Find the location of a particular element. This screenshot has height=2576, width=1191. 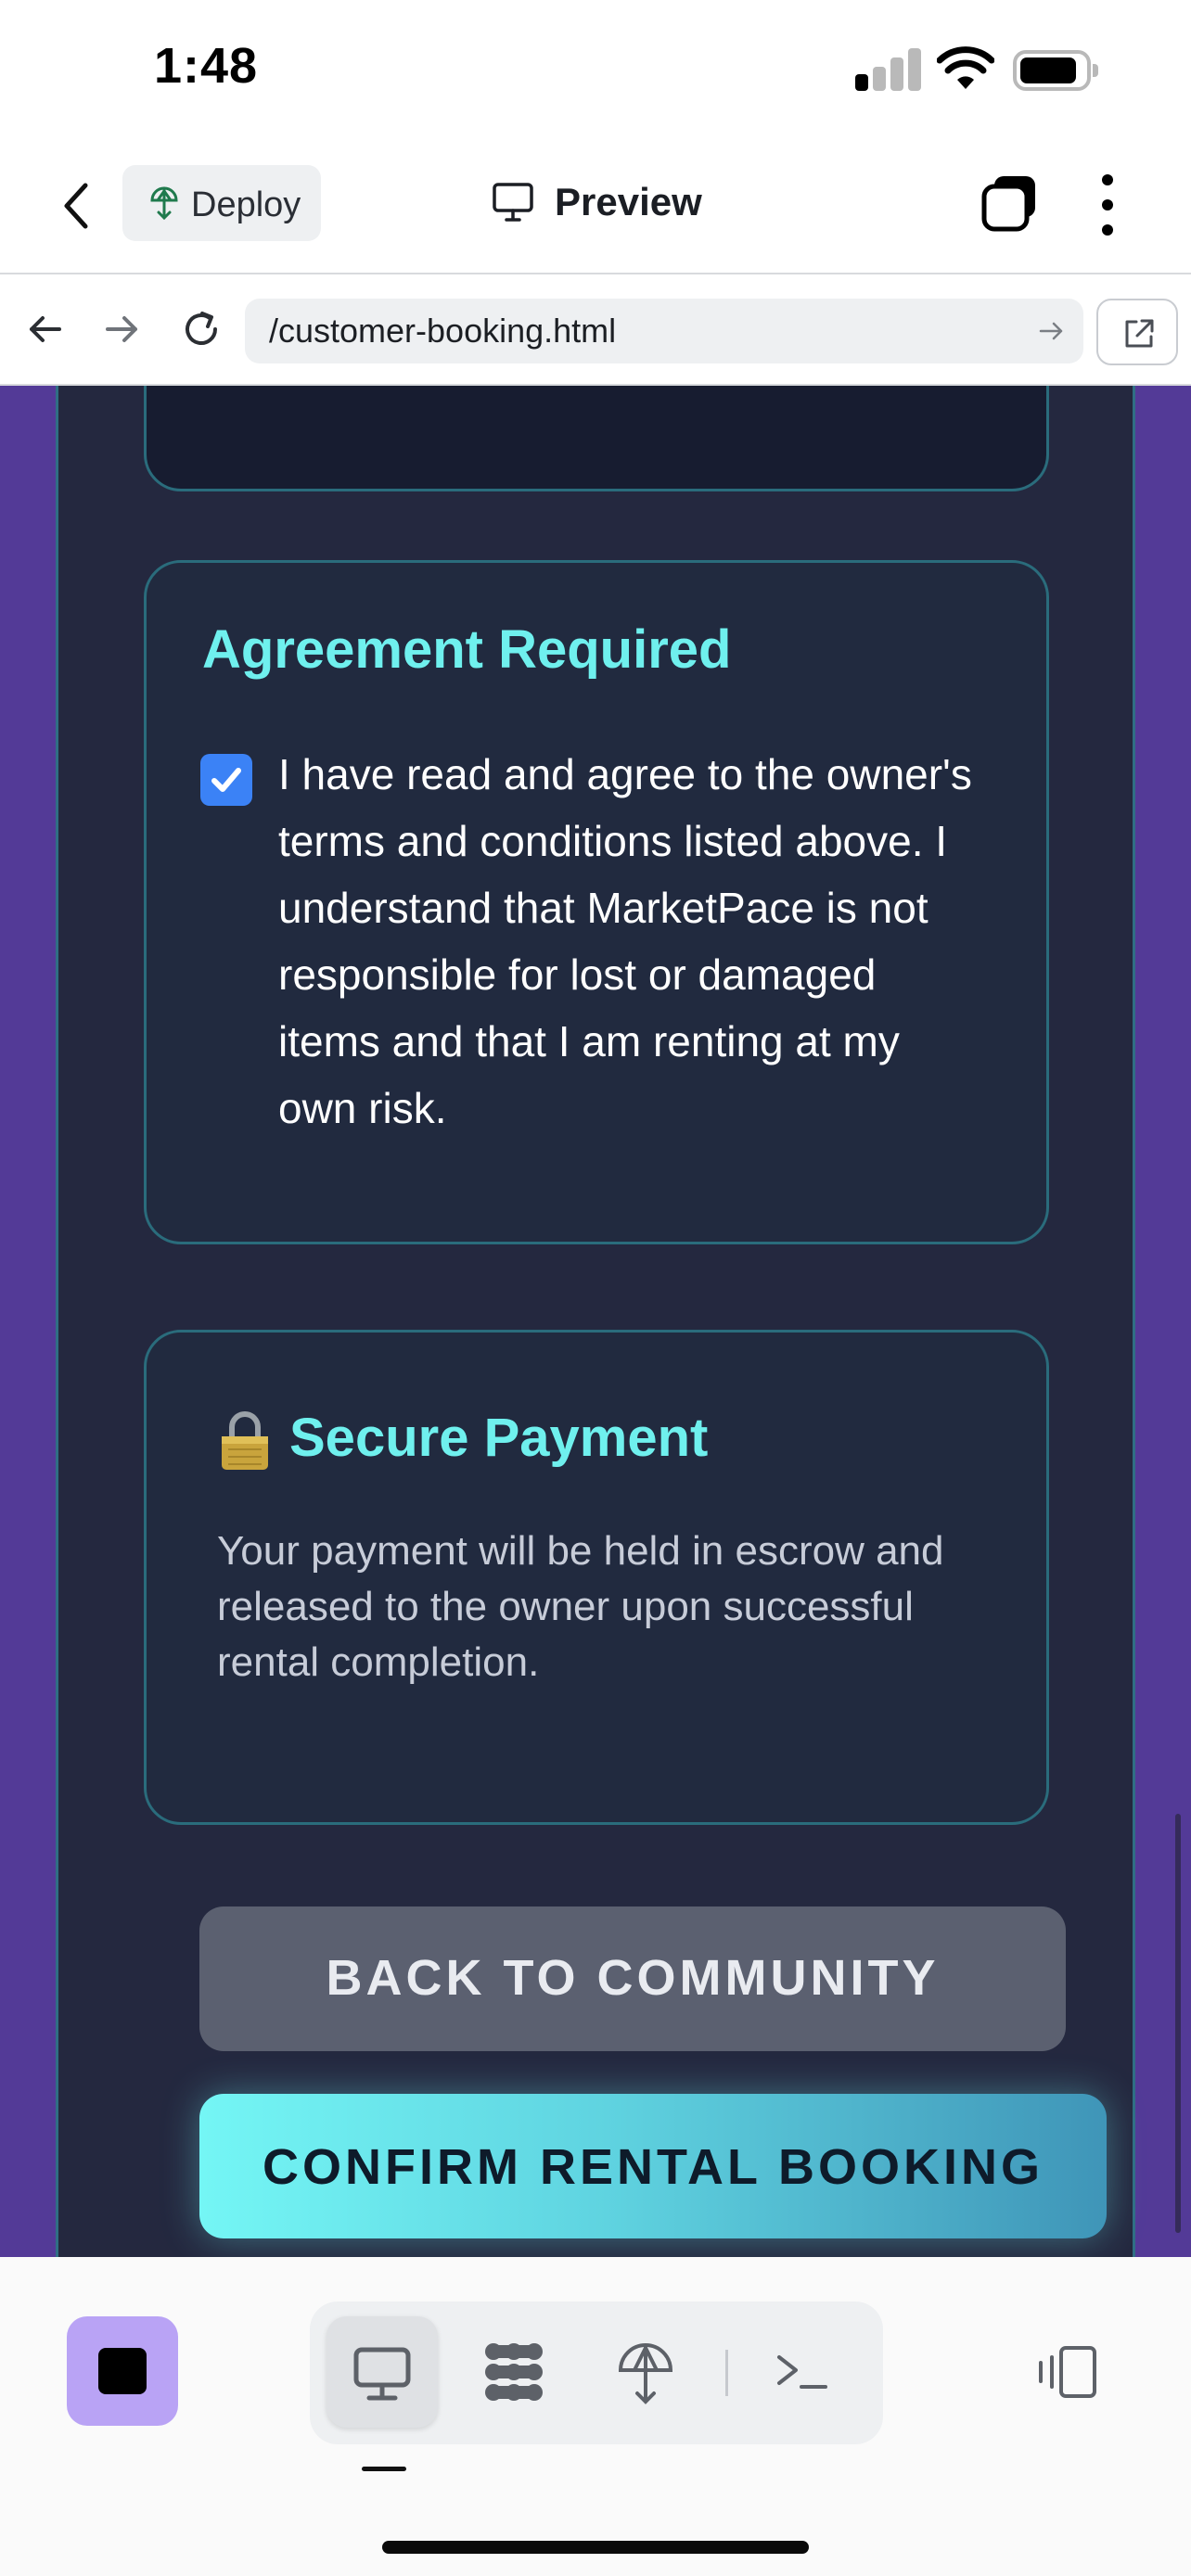

stop-icon is located at coordinates (122, 2371).